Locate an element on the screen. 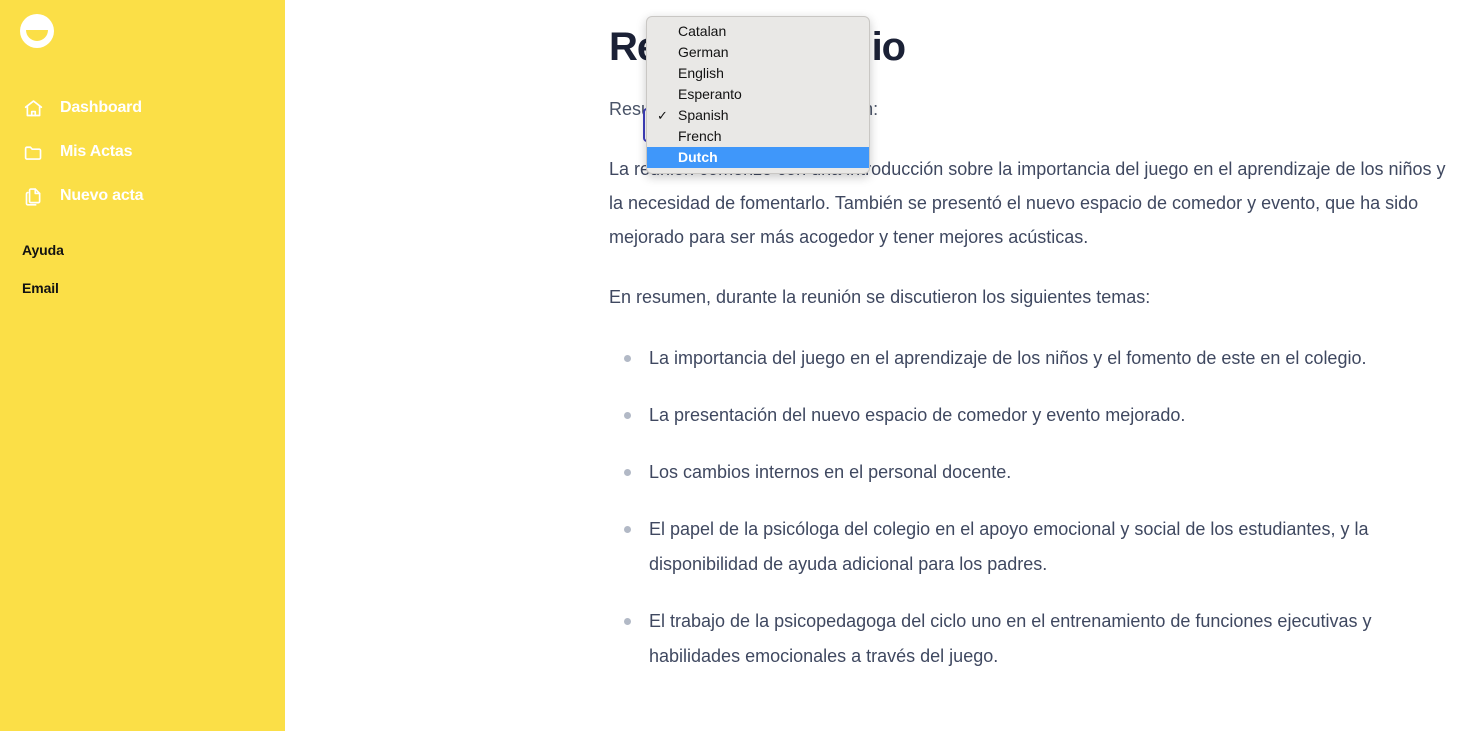 The image size is (1483, 731). dropdown-option-esperanto: Esperanto is located at coordinates (758, 94).